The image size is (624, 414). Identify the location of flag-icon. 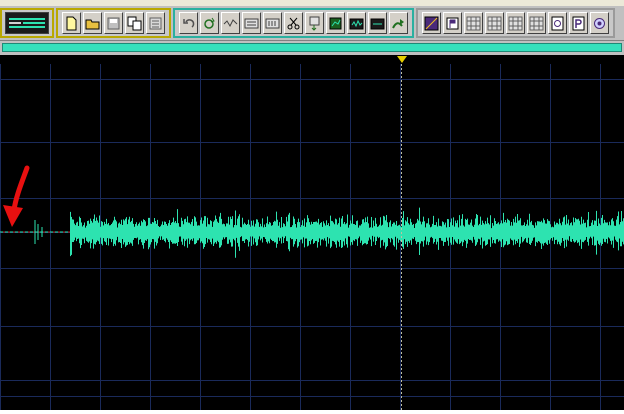
(452, 23).